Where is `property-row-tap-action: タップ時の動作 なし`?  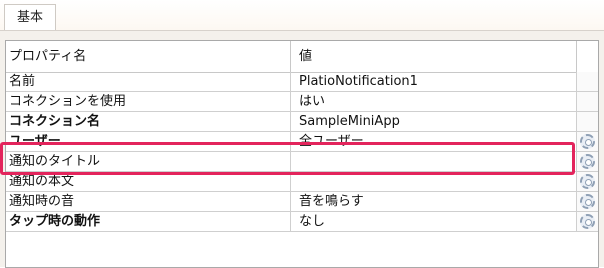 property-row-tap-action: タップ時の動作 なし is located at coordinates (302, 222).